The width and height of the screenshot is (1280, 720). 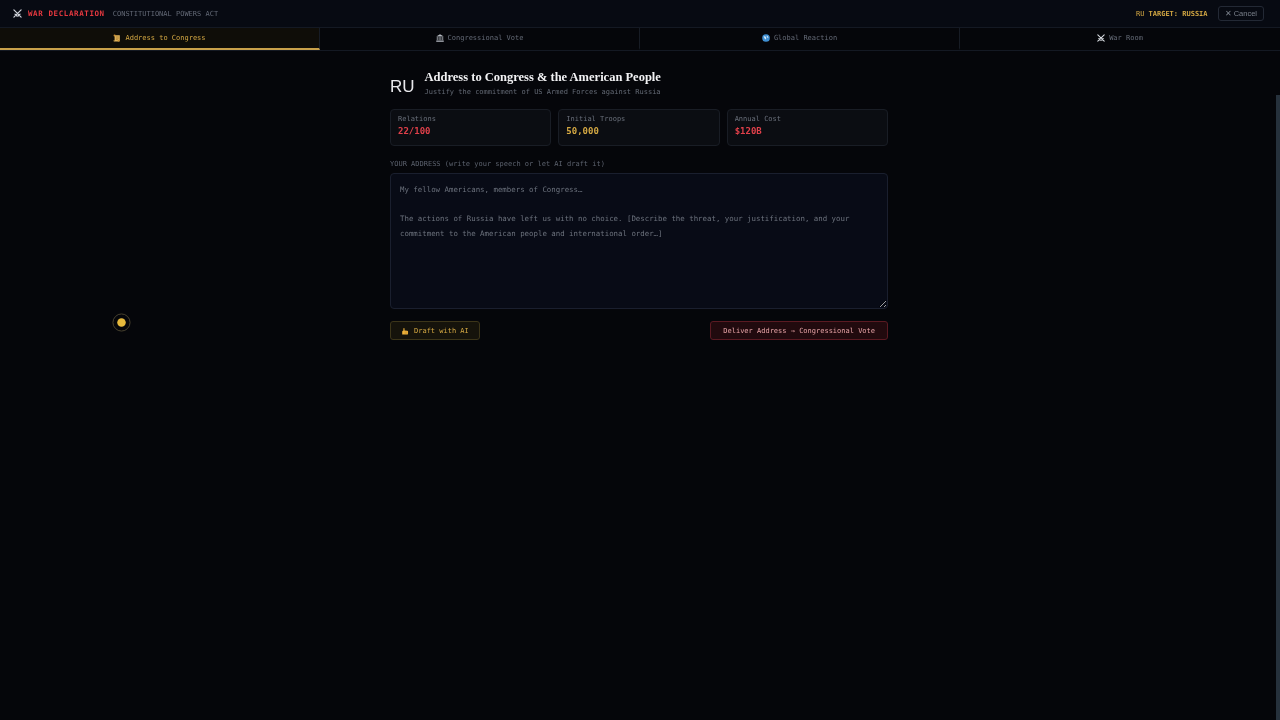 What do you see at coordinates (542, 77) in the screenshot?
I see `page-heading: Address to Congress & the American People` at bounding box center [542, 77].